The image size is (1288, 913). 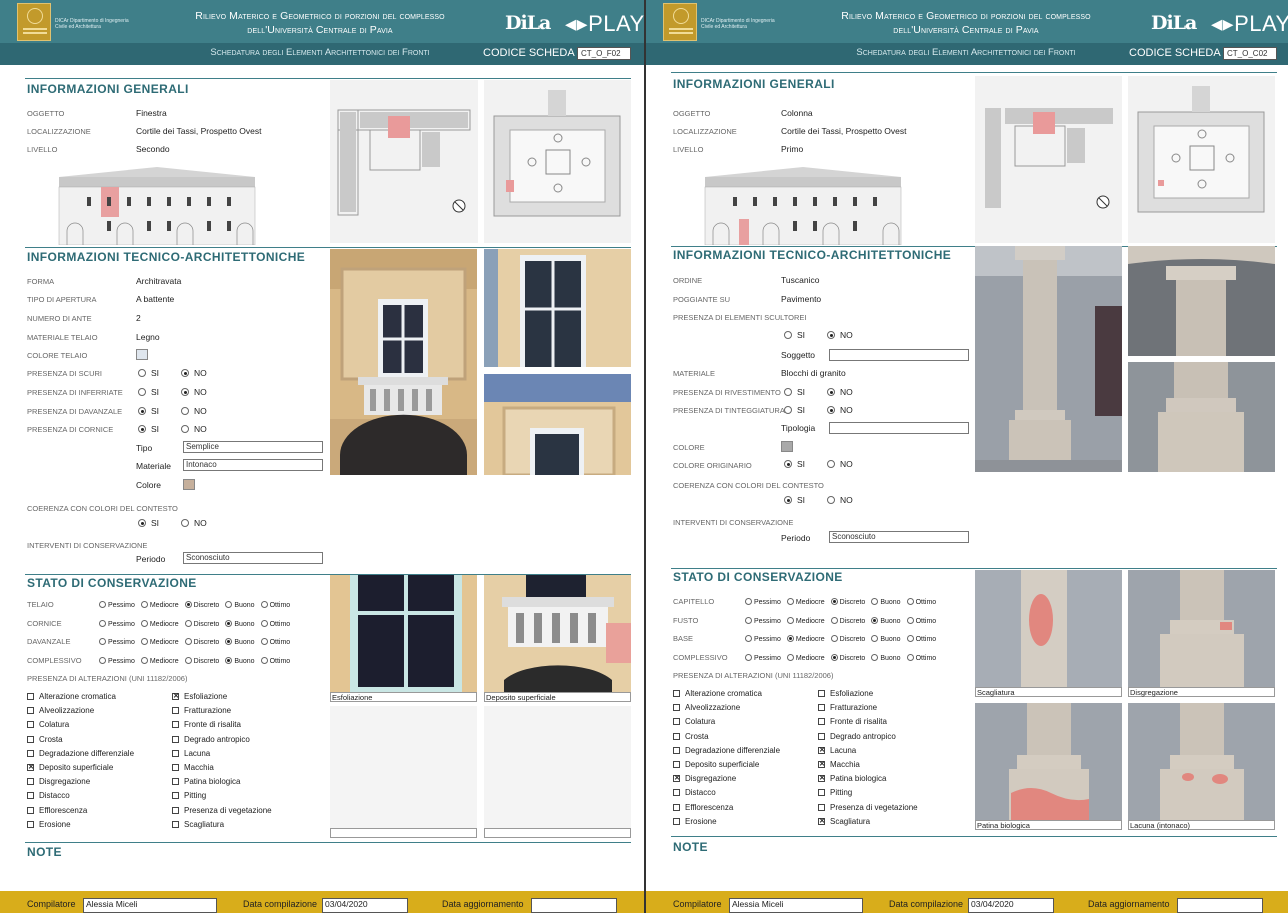 I want to click on alterazione-checkbox: Esfoliazione, so click(x=845, y=693).